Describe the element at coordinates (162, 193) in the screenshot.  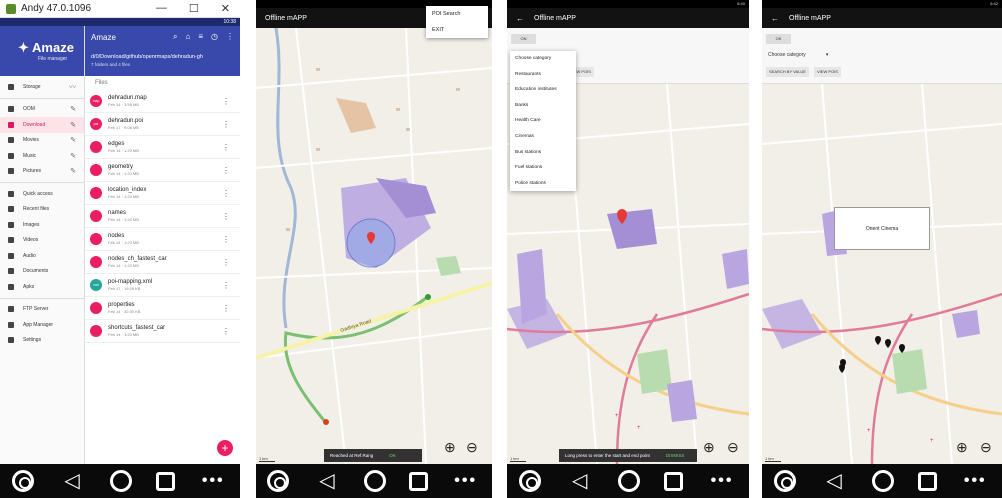
I see `file-row: location_index Feb 14 · 1:20 MB ⋮` at that location.